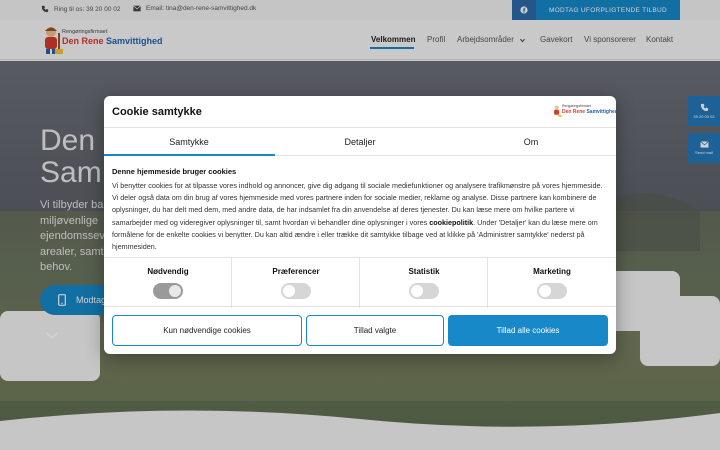 The width and height of the screenshot is (720, 450). I want to click on tab-detaljer: Detaljer, so click(360, 142).